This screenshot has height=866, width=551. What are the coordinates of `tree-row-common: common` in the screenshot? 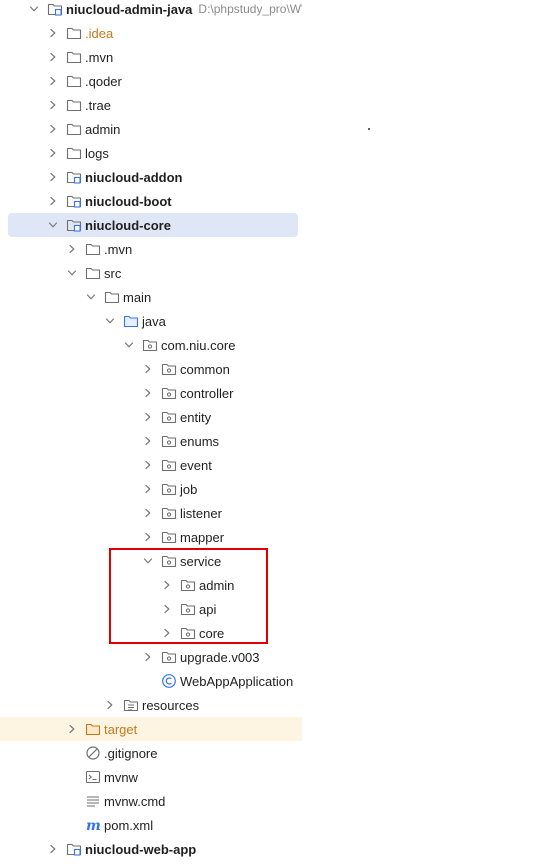 It's located at (151, 369).